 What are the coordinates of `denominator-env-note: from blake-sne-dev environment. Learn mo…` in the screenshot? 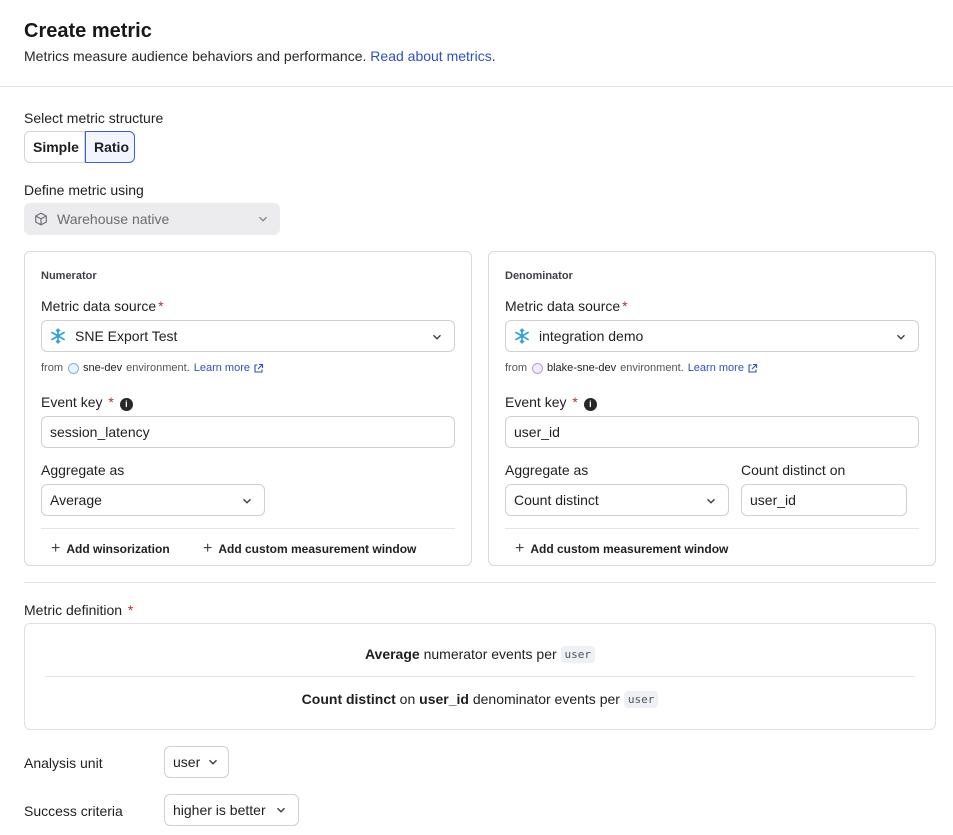 It's located at (631, 368).